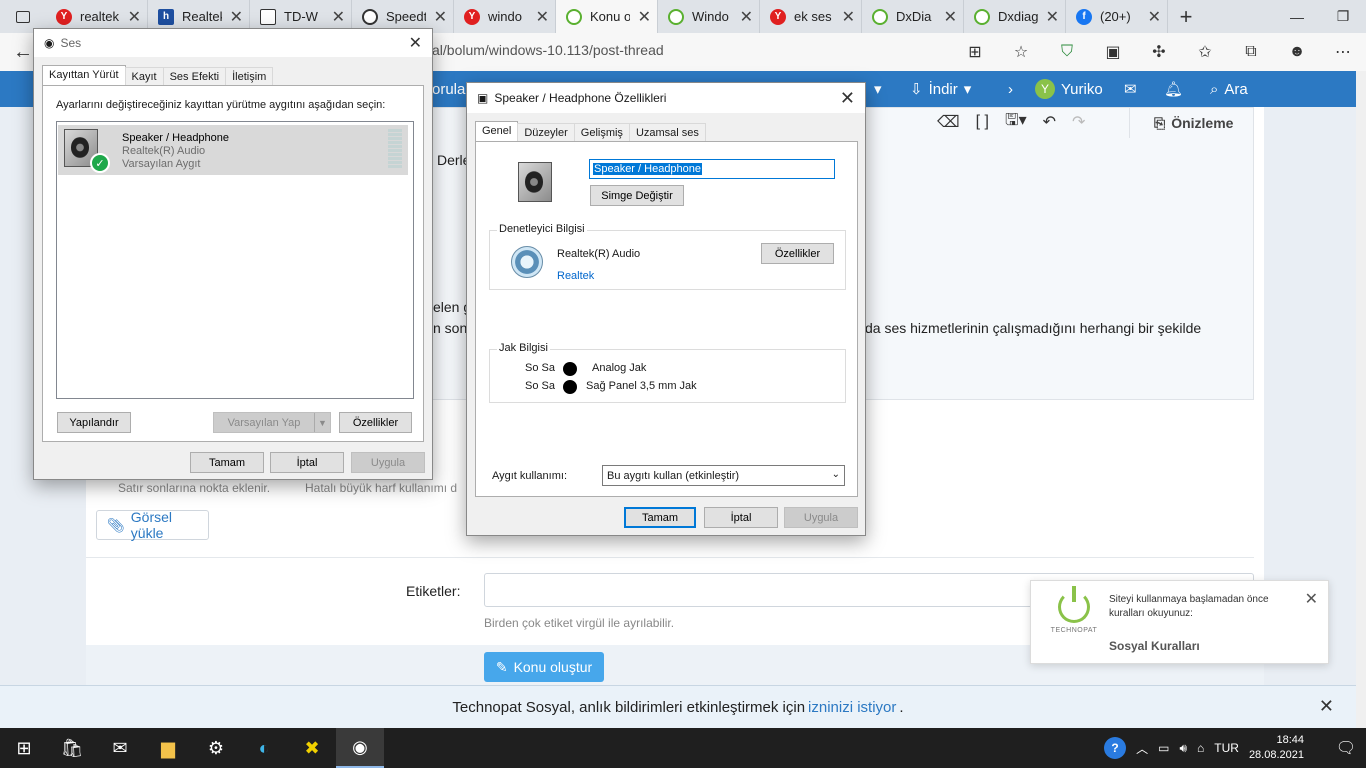 This screenshot has height=768, width=1366. Describe the element at coordinates (1142, 748) in the screenshot. I see `chevron-up-icon: ︿` at that location.